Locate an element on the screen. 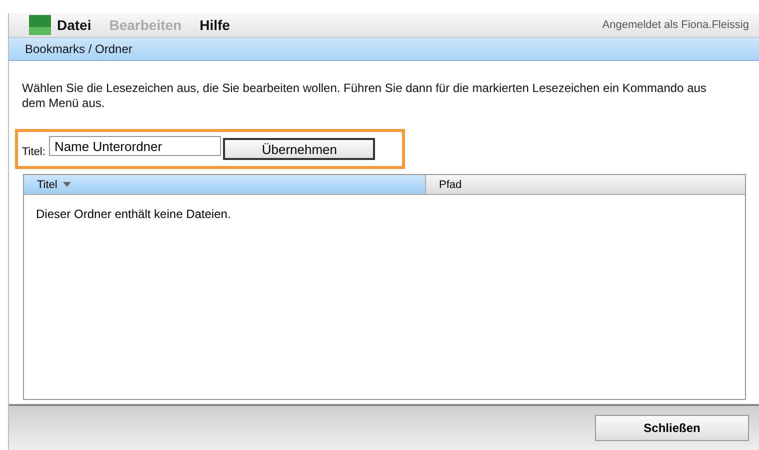 This screenshot has width=759, height=450. menu-item: Hilfe is located at coordinates (215, 25).